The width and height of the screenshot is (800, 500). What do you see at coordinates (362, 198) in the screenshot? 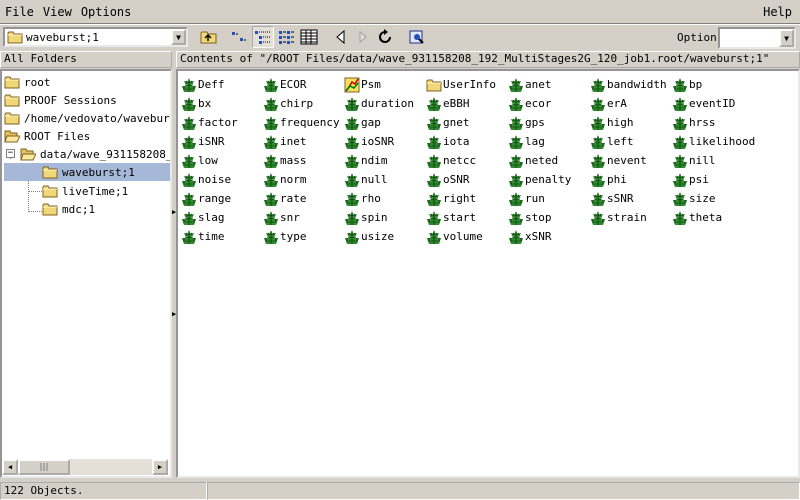
I see `tree-leaf-item: rho` at bounding box center [362, 198].